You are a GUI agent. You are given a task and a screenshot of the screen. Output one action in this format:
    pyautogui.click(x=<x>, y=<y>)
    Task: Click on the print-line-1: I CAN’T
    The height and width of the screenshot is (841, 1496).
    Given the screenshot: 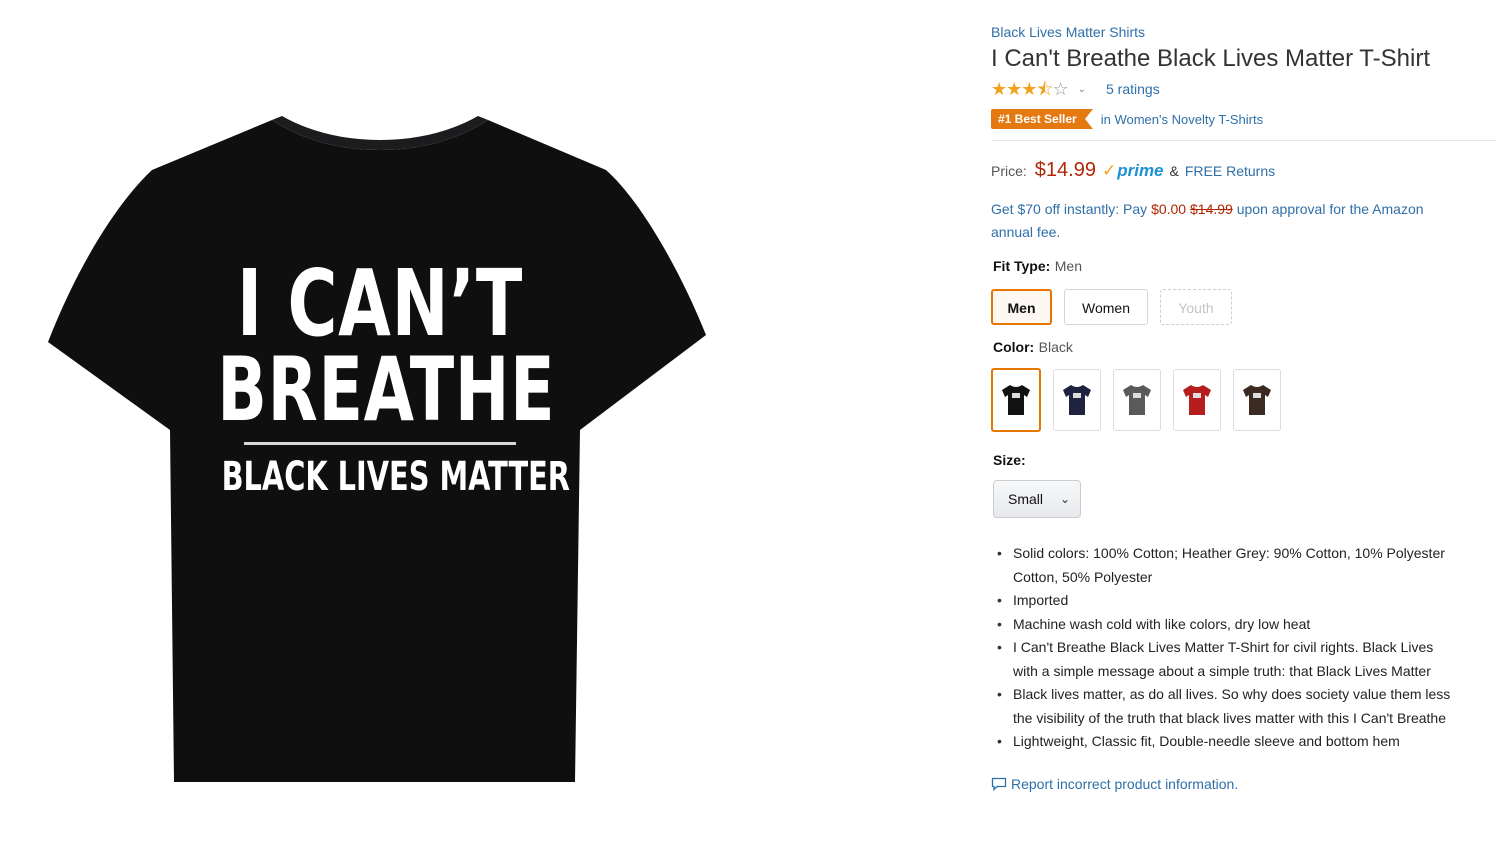 What is the action you would take?
    pyautogui.click(x=380, y=303)
    